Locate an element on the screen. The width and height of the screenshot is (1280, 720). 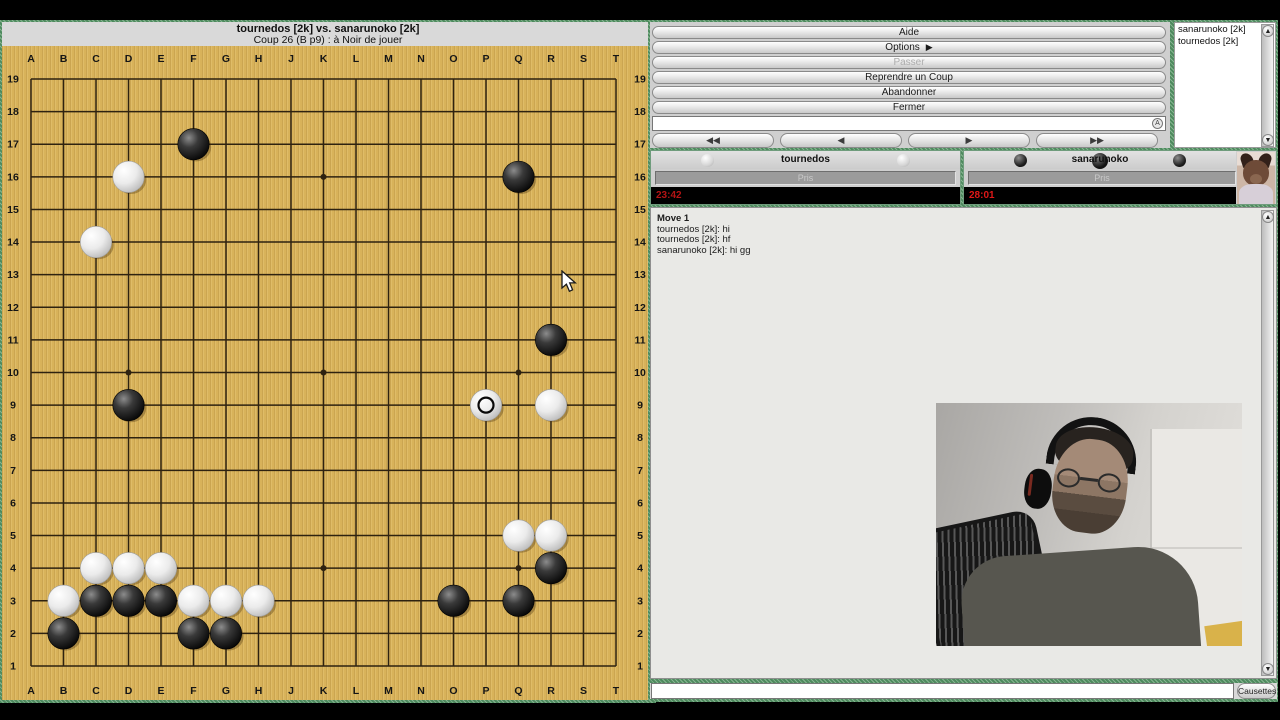
passer-button: Passer is located at coordinates (909, 62).